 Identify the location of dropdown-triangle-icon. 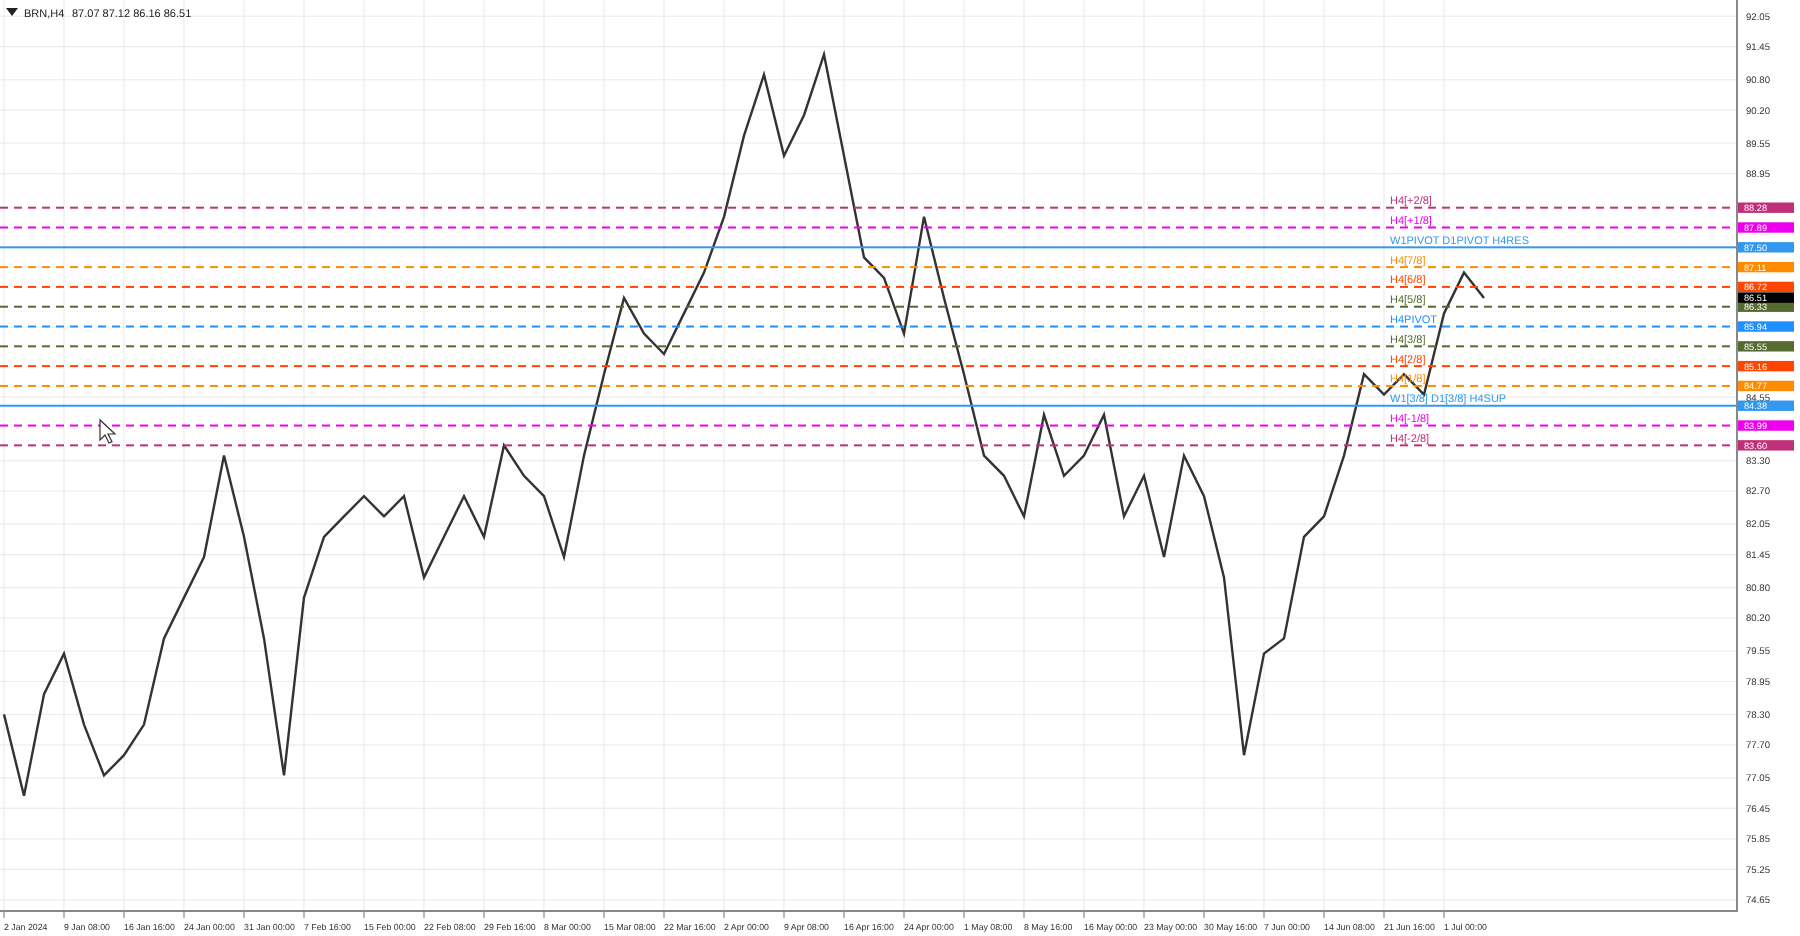
(12, 12).